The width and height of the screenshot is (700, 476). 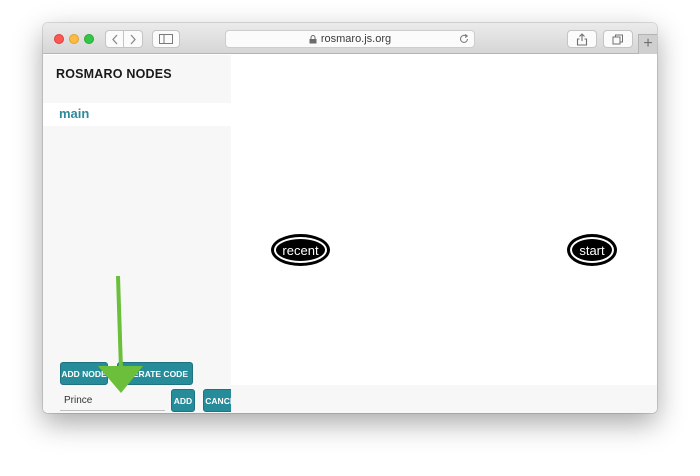 I want to click on forward-button, so click(x=133, y=39).